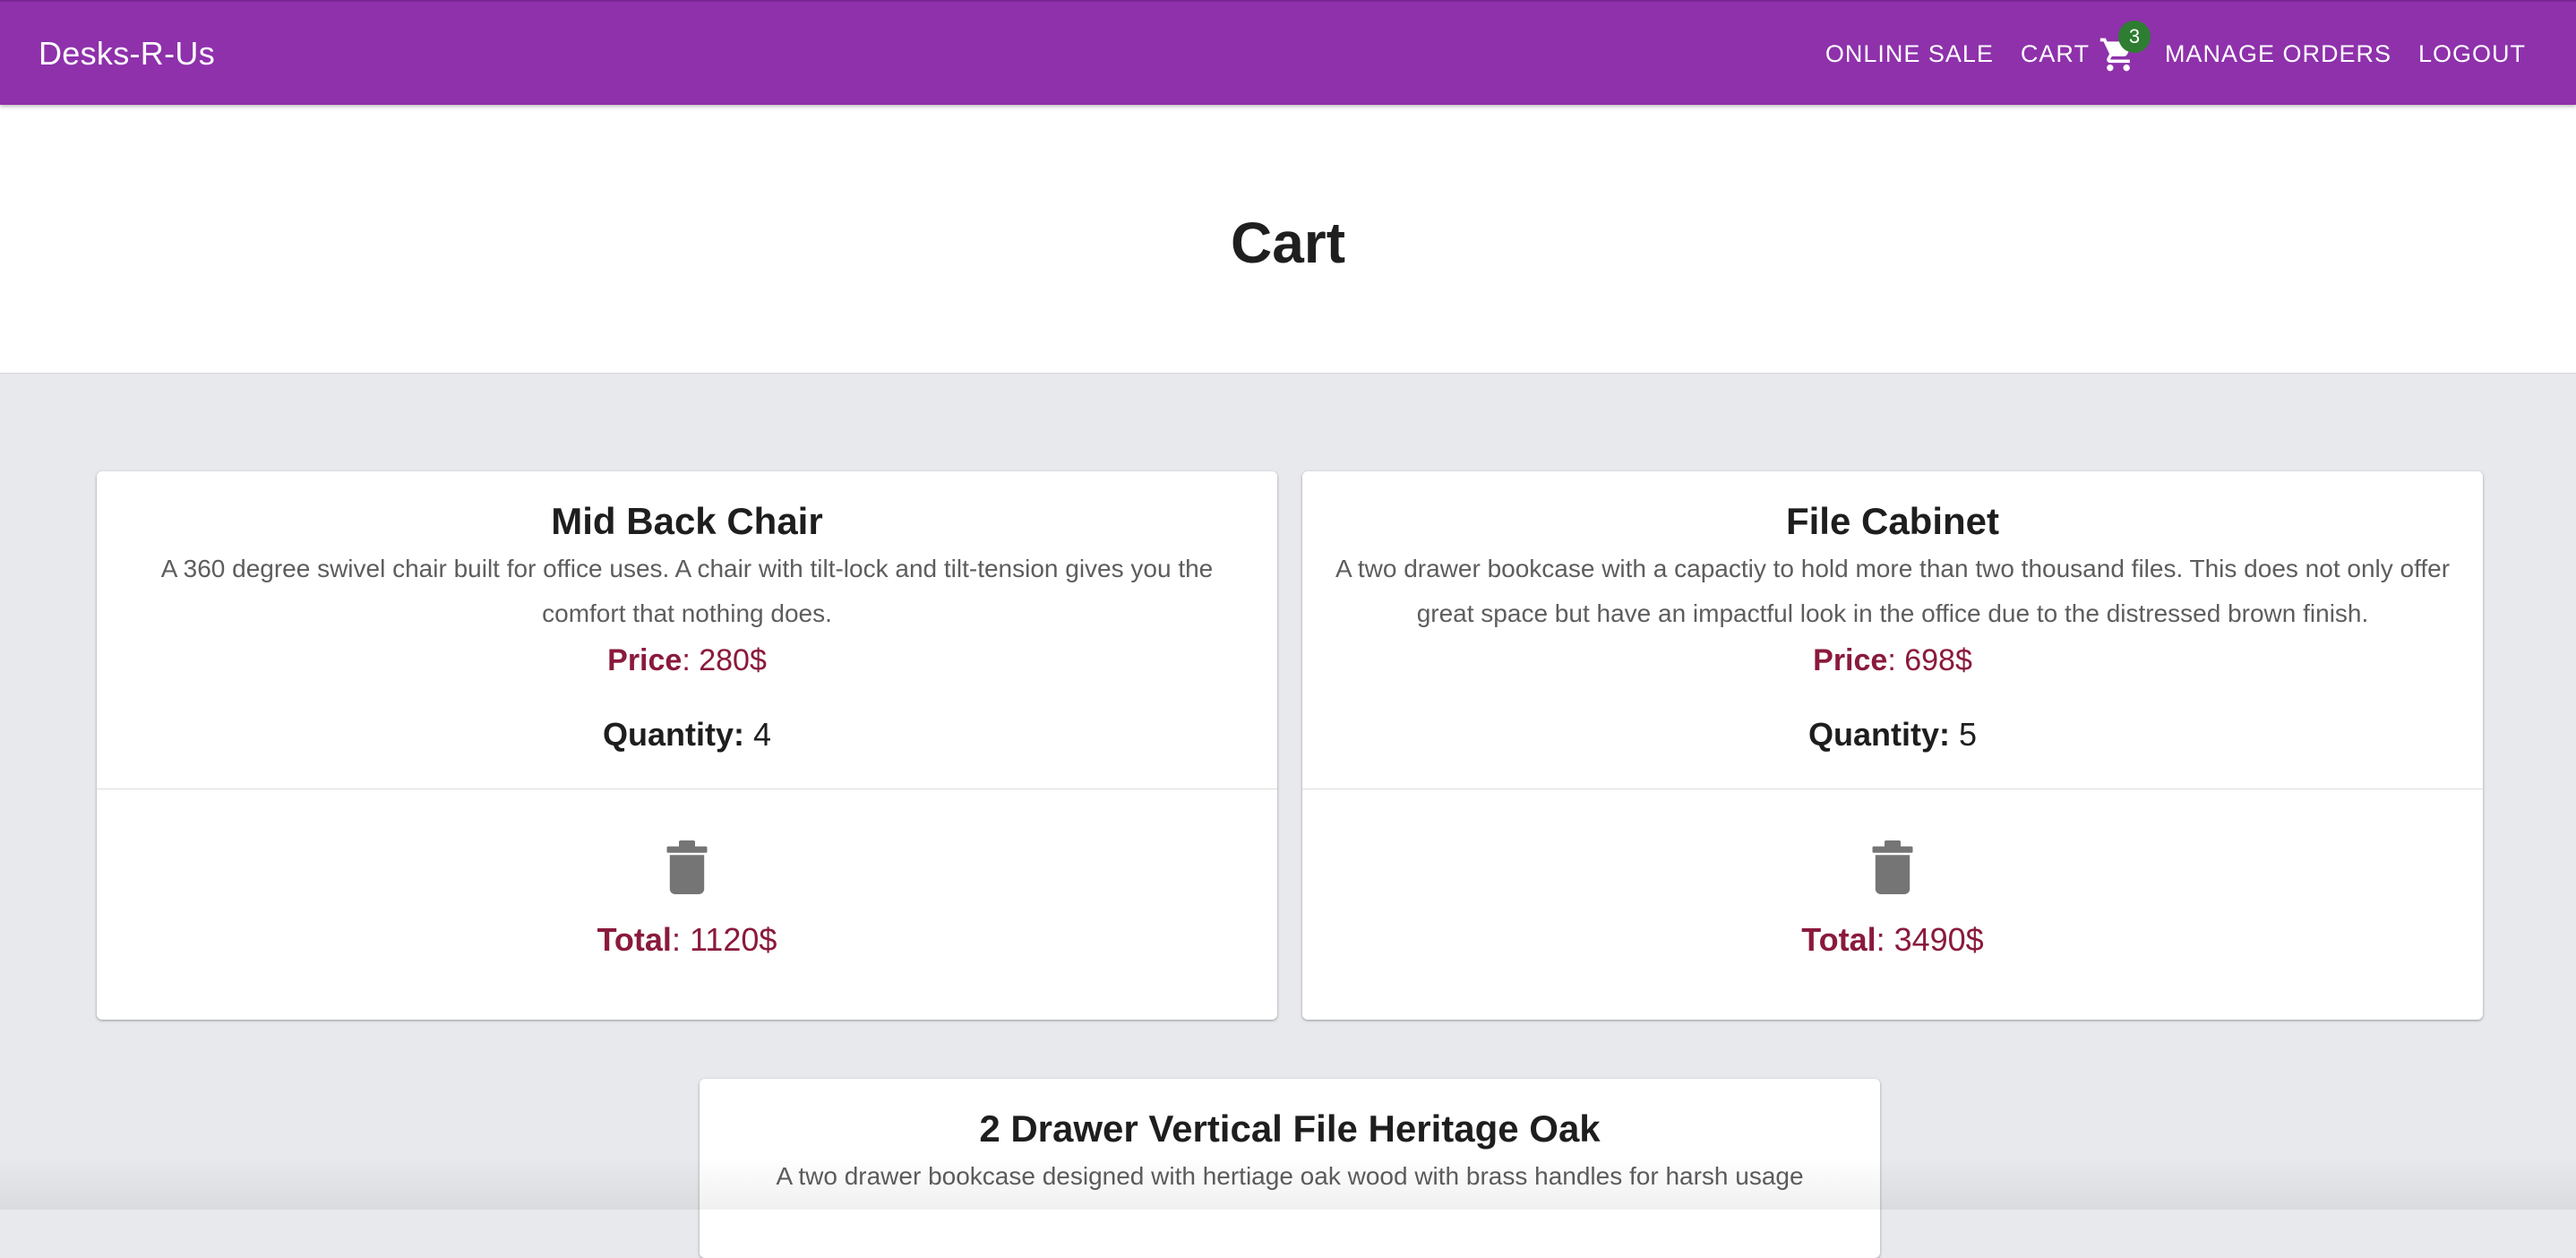 The height and width of the screenshot is (1258, 2576). Describe the element at coordinates (724, 939) in the screenshot. I see `total-value: : 1120$` at that location.